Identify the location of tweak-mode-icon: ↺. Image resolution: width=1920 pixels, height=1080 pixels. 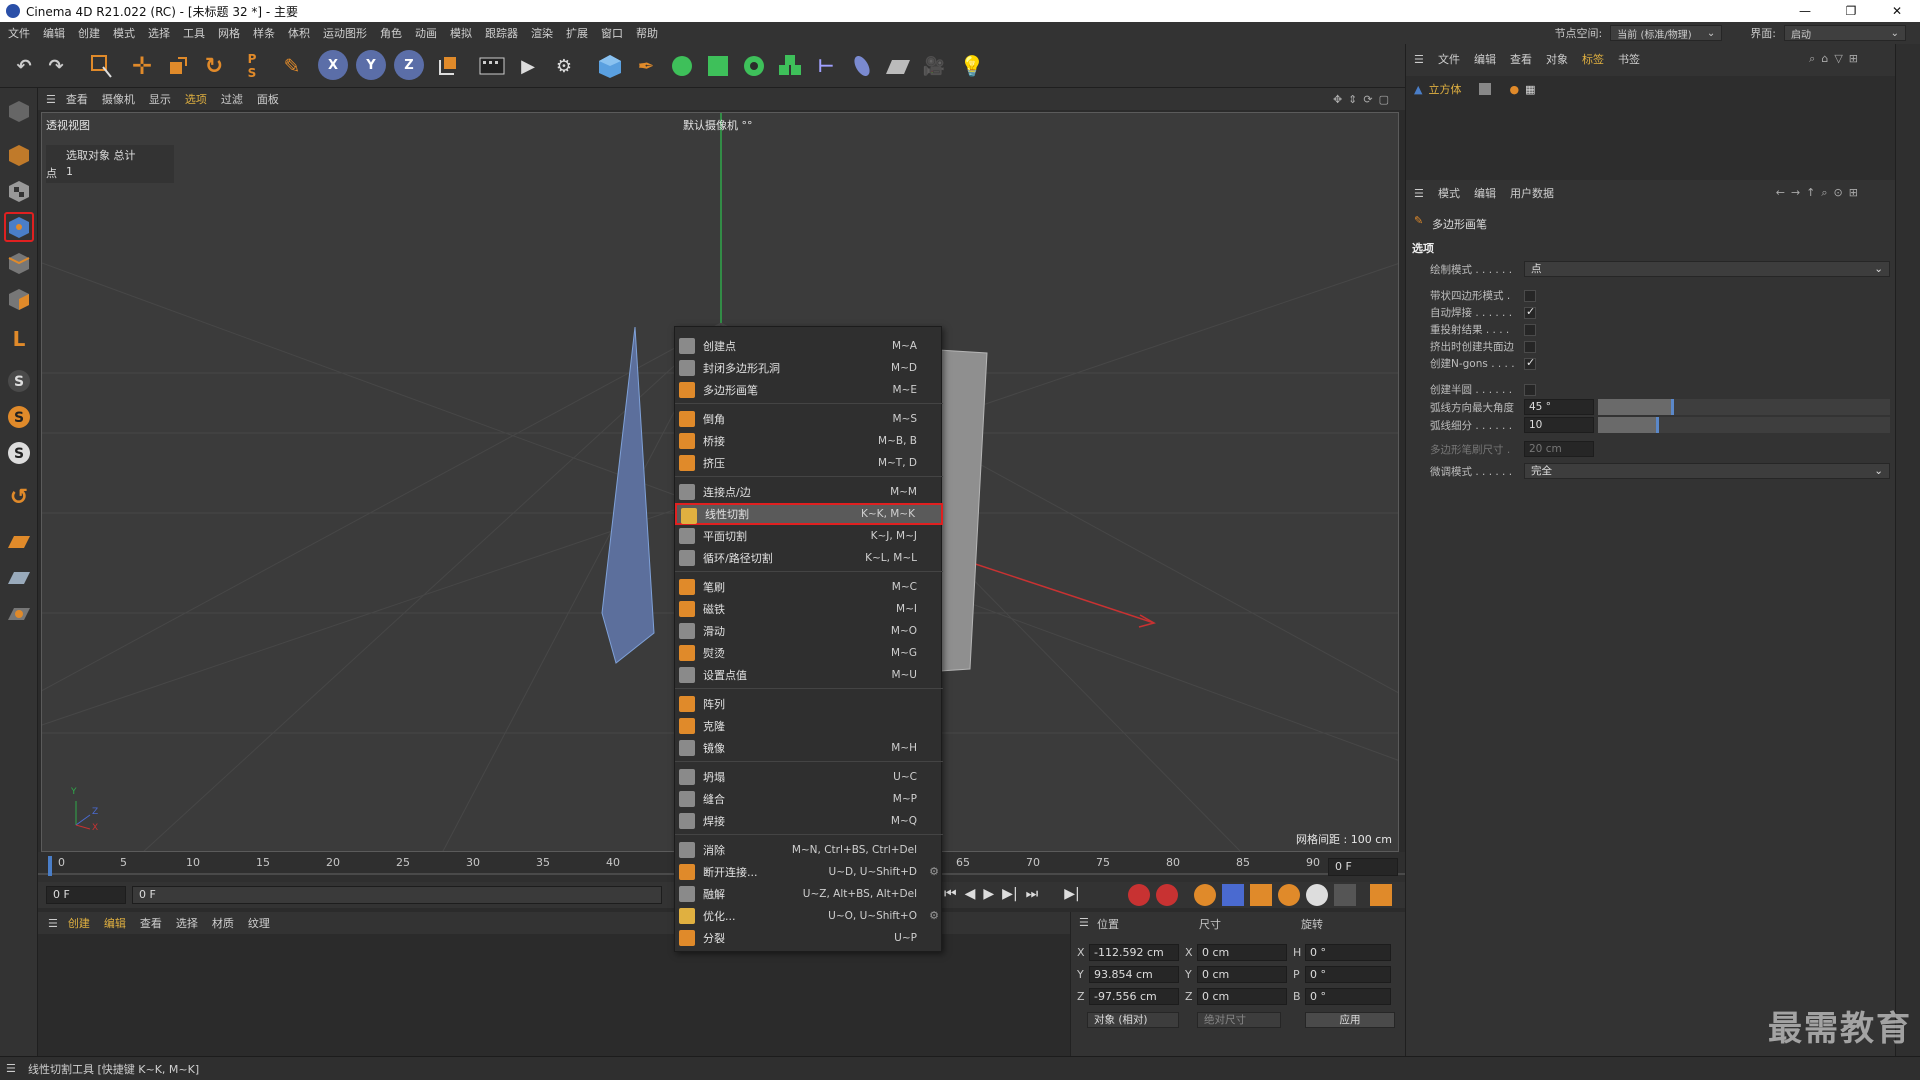
(19, 497).